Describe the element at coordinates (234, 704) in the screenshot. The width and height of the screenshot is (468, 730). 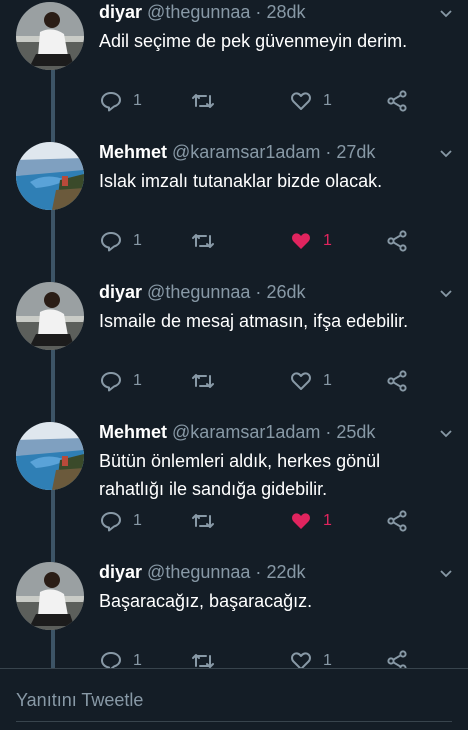
I see `reply-input: Yanıtını Tweetle` at that location.